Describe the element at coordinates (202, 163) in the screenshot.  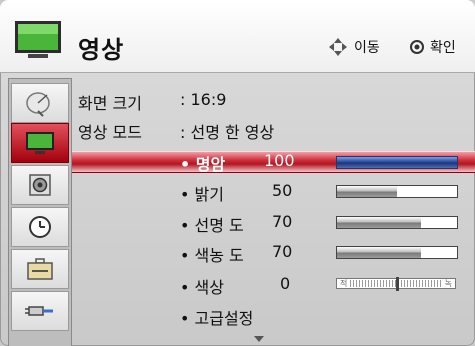
I see `contrast-label: • 명암` at that location.